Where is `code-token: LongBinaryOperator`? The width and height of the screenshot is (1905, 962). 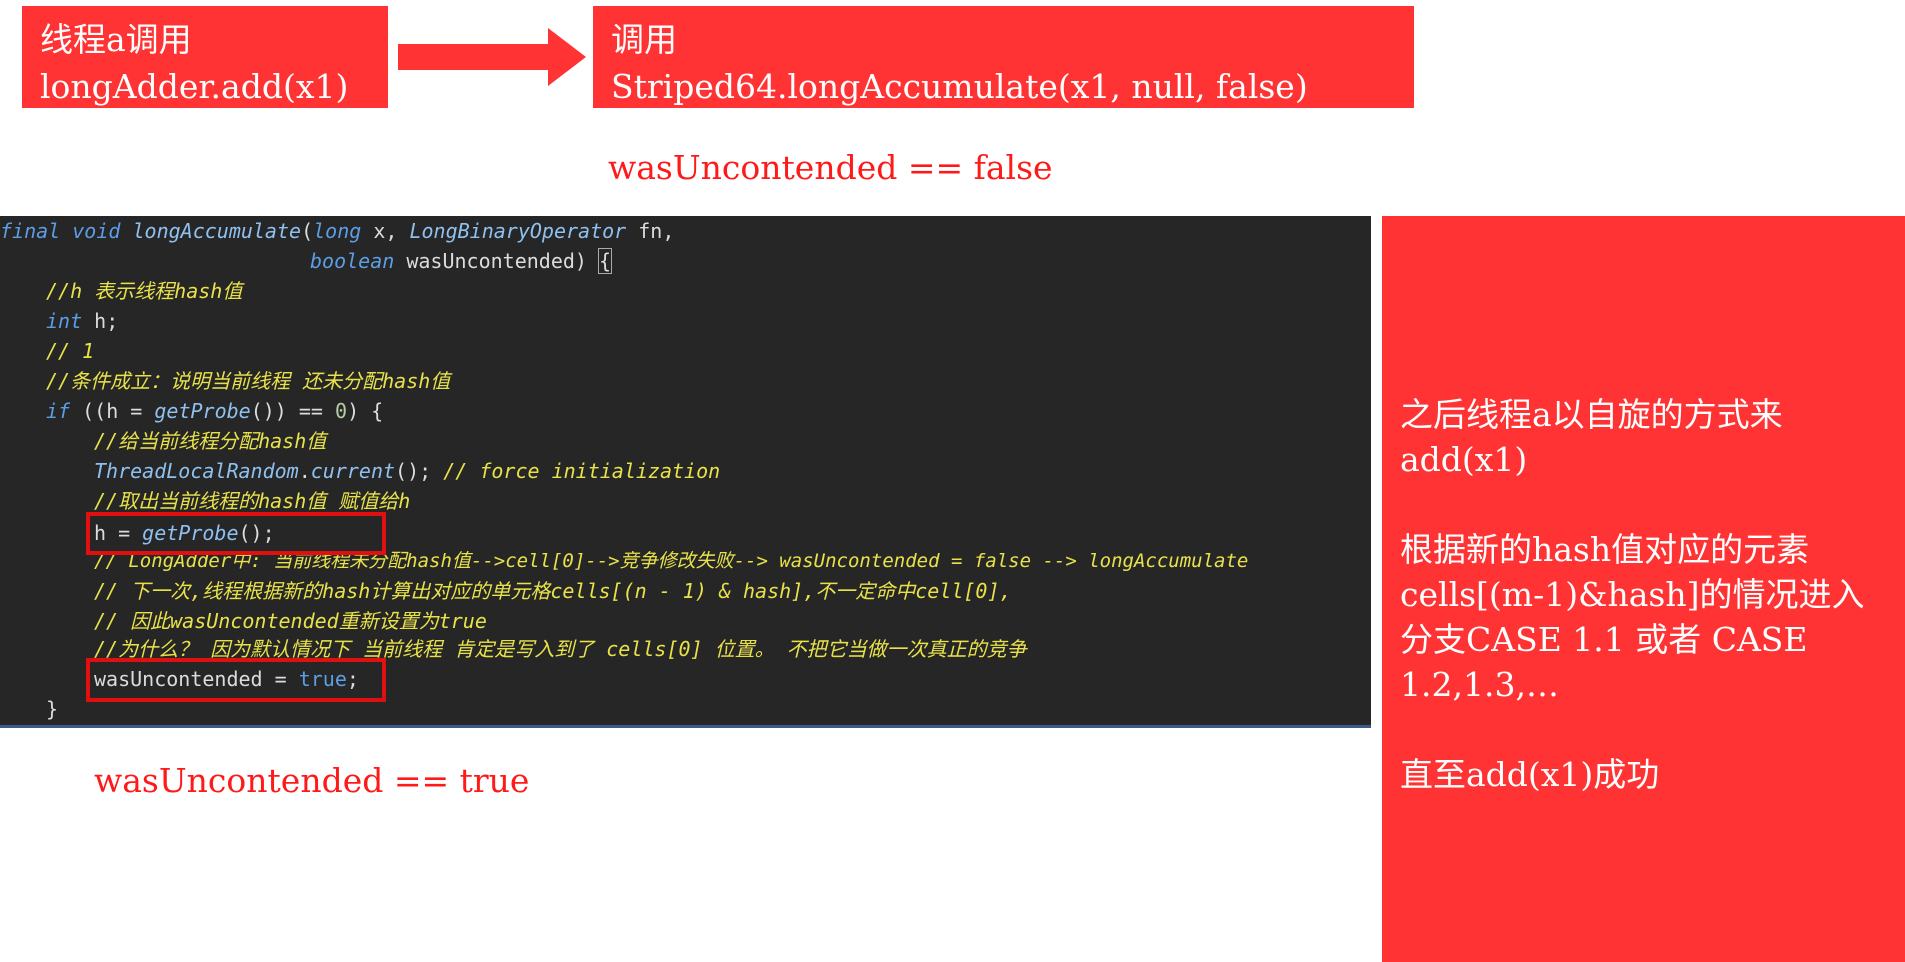
code-token: LongBinaryOperator is located at coordinates (518, 231).